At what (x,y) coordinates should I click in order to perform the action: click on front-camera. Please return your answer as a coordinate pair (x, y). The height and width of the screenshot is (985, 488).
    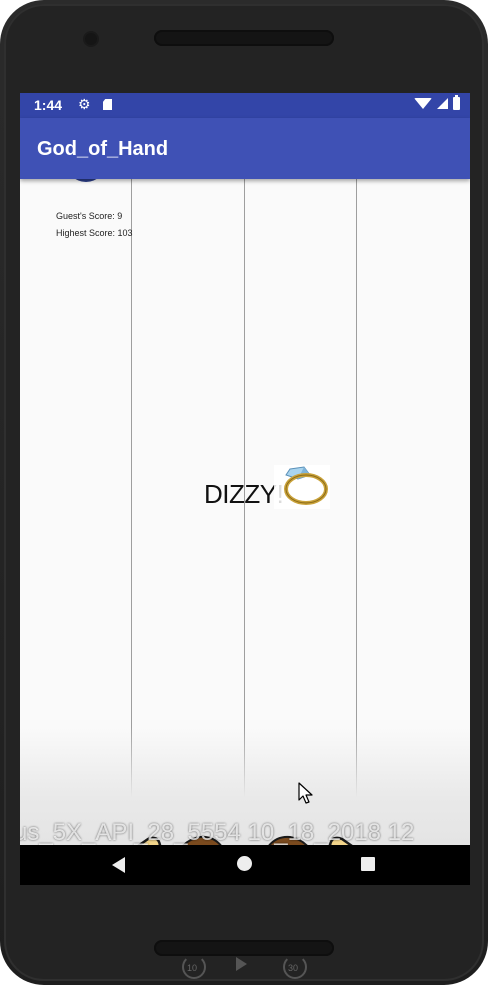
    Looking at the image, I should click on (91, 39).